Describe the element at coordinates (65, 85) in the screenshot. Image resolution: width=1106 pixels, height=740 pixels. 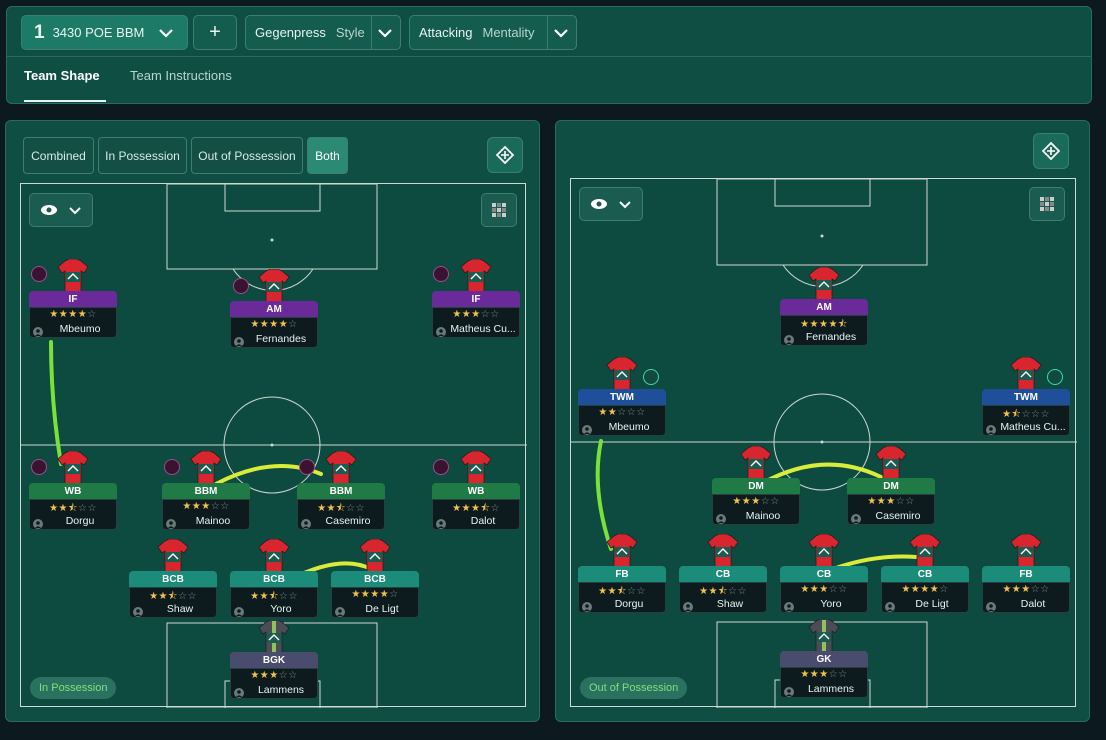
I see `tab-team-shape: Team Shape` at that location.